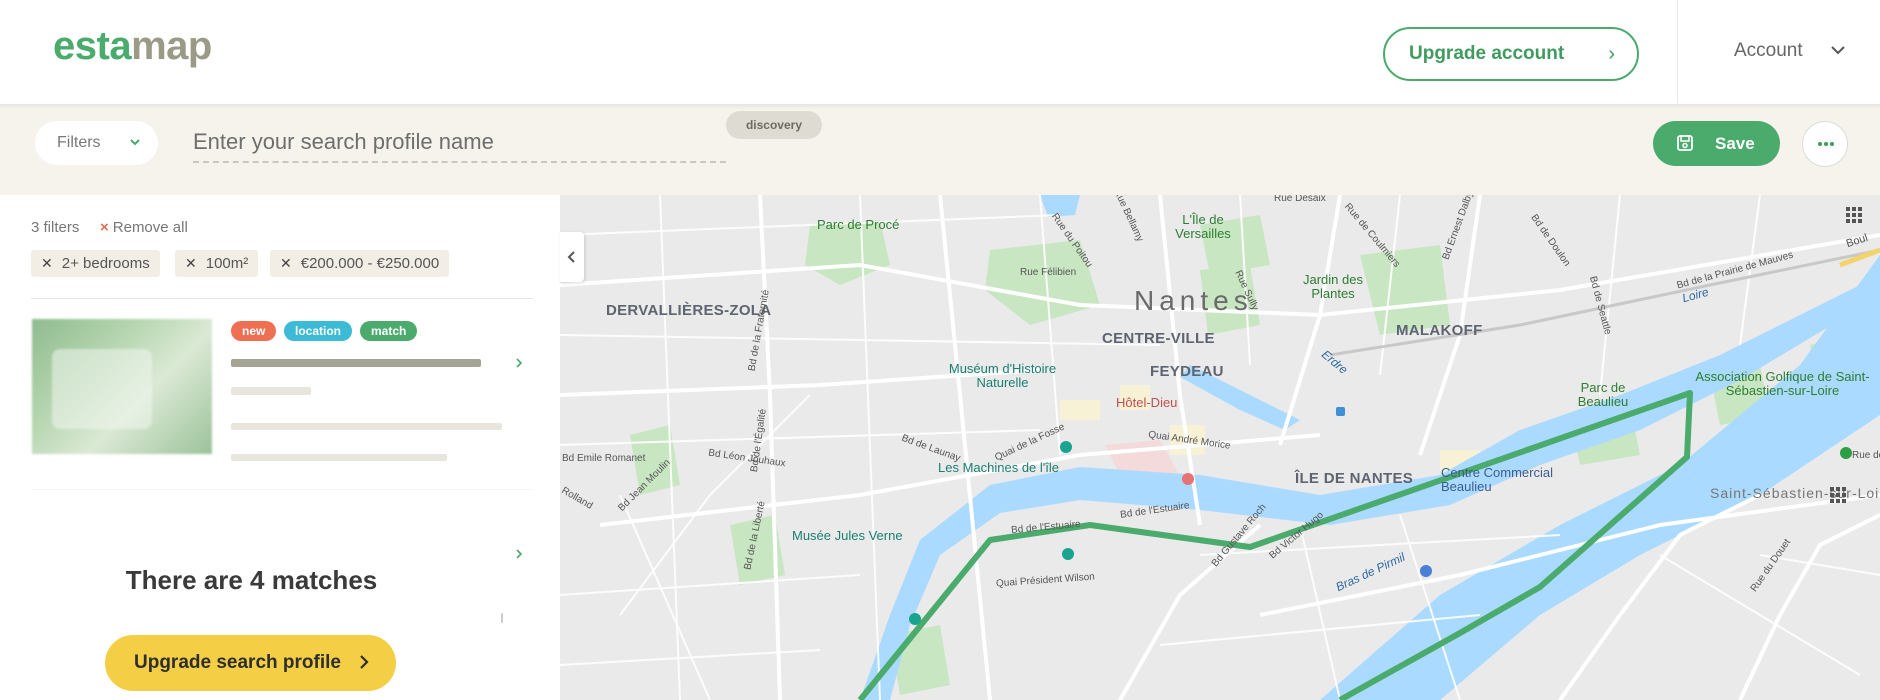 The width and height of the screenshot is (1880, 700). Describe the element at coordinates (1187, 371) in the screenshot. I see `map-label-district: FEYDEAU` at that location.